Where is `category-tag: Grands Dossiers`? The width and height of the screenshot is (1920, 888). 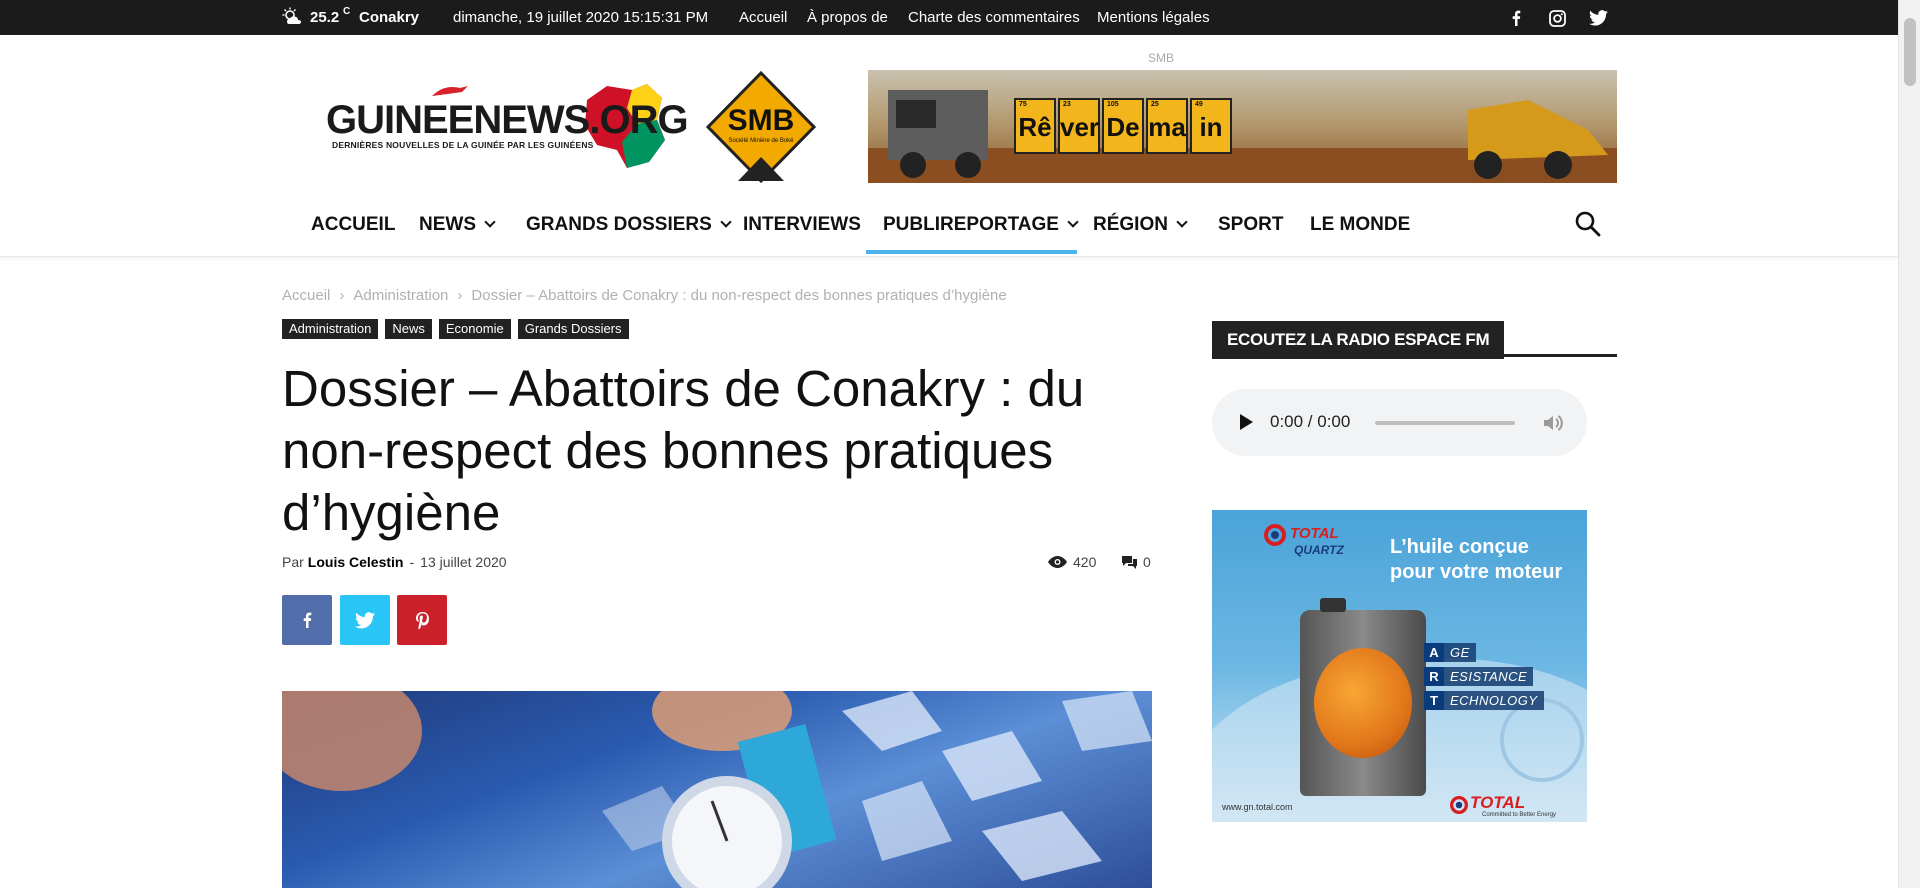 category-tag: Grands Dossiers is located at coordinates (573, 329).